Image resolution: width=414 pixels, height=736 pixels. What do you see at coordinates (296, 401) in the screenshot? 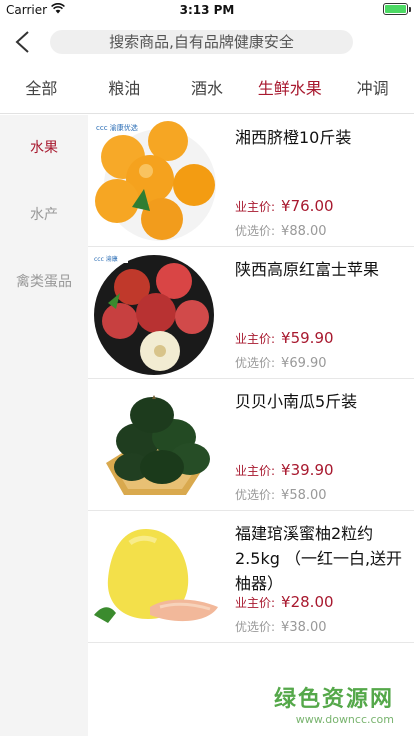
I see `product-title: 贝贝小南瓜5斤装` at bounding box center [296, 401].